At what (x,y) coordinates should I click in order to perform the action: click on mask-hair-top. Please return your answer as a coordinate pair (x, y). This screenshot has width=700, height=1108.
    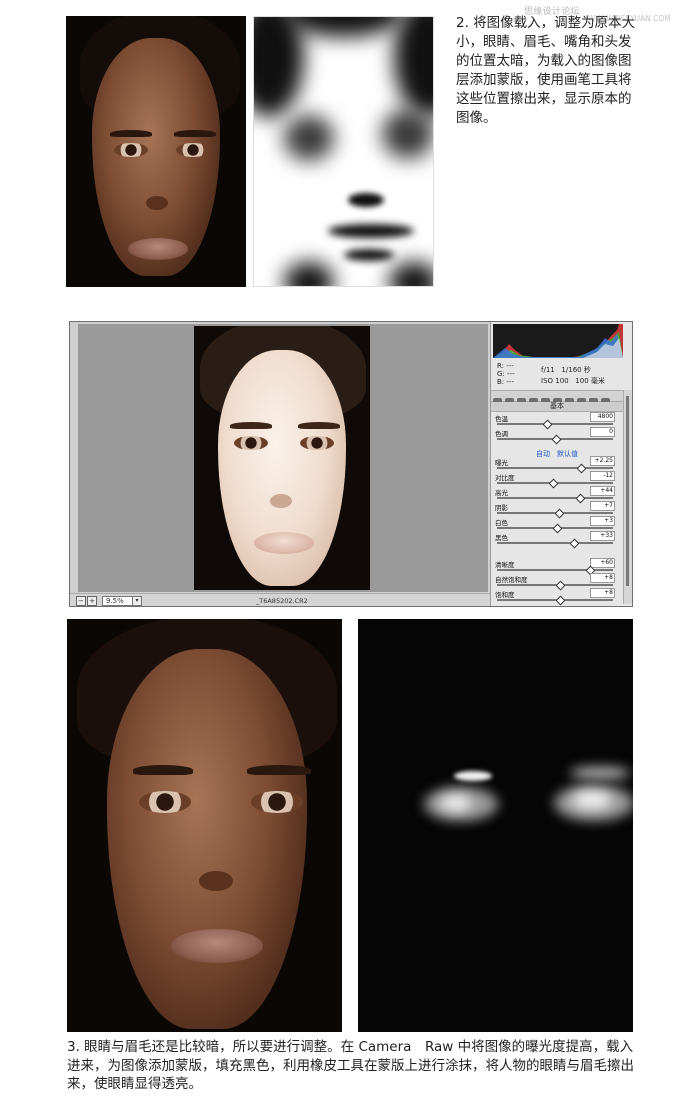
    Looking at the image, I should click on (344, 27).